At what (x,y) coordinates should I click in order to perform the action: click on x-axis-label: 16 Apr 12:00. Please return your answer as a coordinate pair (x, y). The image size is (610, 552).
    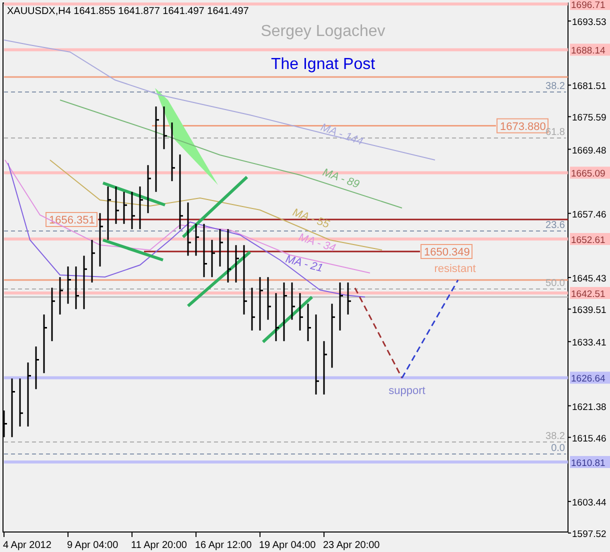
    Looking at the image, I should click on (223, 545).